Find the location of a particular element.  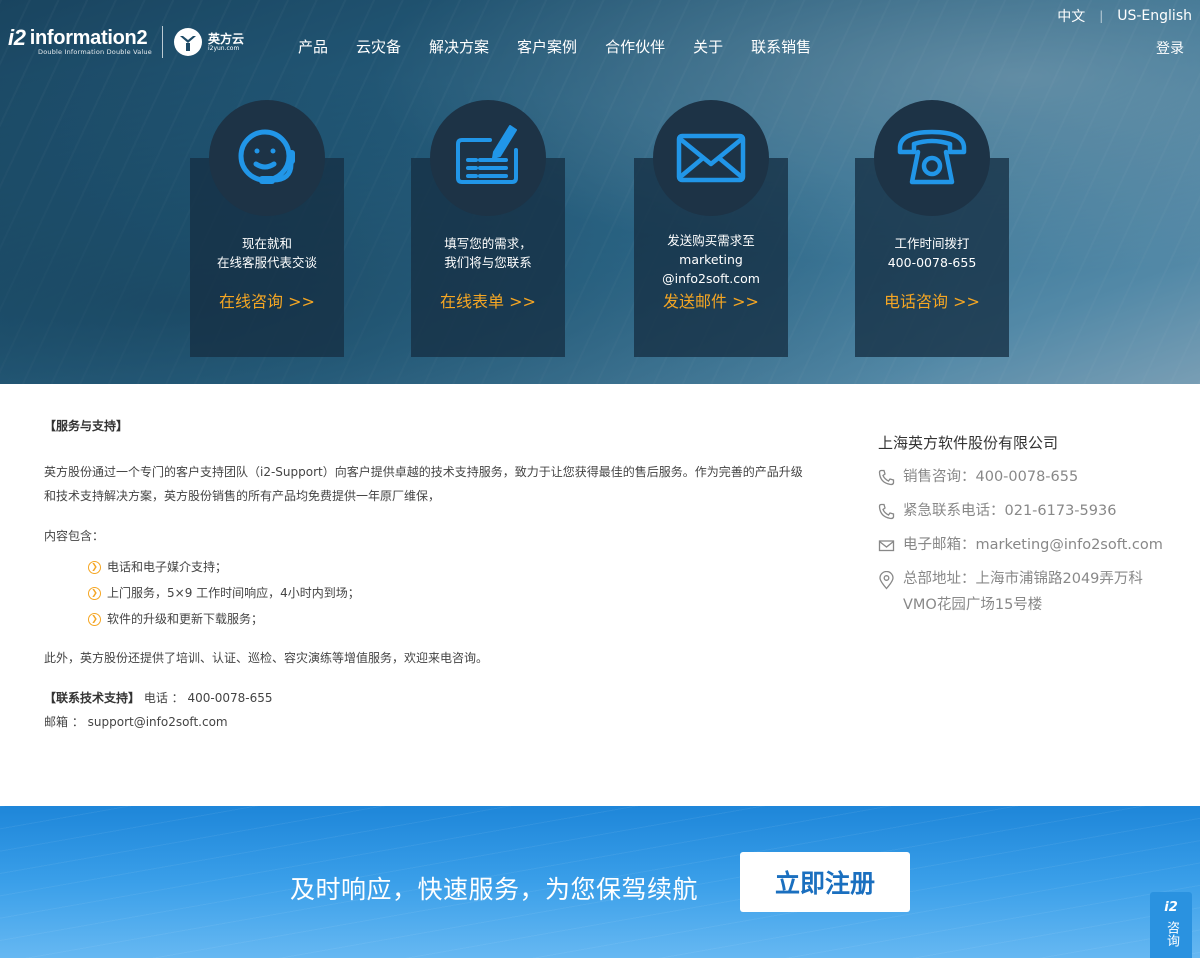

send-email-link: 发送邮件 >> is located at coordinates (711, 300).